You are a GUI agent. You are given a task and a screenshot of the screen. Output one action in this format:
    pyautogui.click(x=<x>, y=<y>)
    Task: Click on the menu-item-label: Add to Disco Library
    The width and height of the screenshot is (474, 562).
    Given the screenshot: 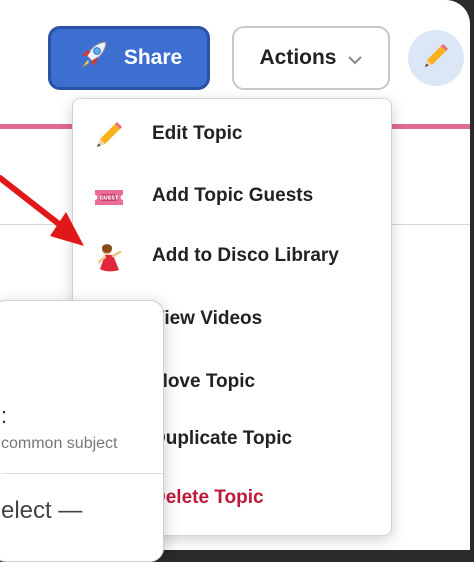 What is the action you would take?
    pyautogui.click(x=245, y=255)
    